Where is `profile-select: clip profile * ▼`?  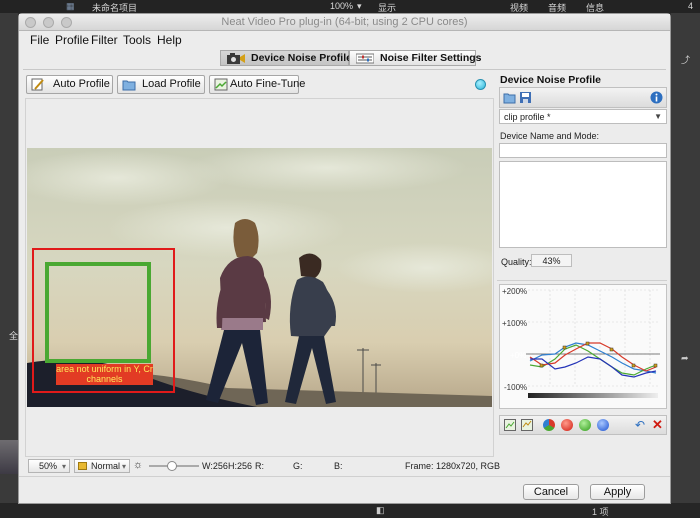 profile-select: clip profile * ▼ is located at coordinates (583, 116).